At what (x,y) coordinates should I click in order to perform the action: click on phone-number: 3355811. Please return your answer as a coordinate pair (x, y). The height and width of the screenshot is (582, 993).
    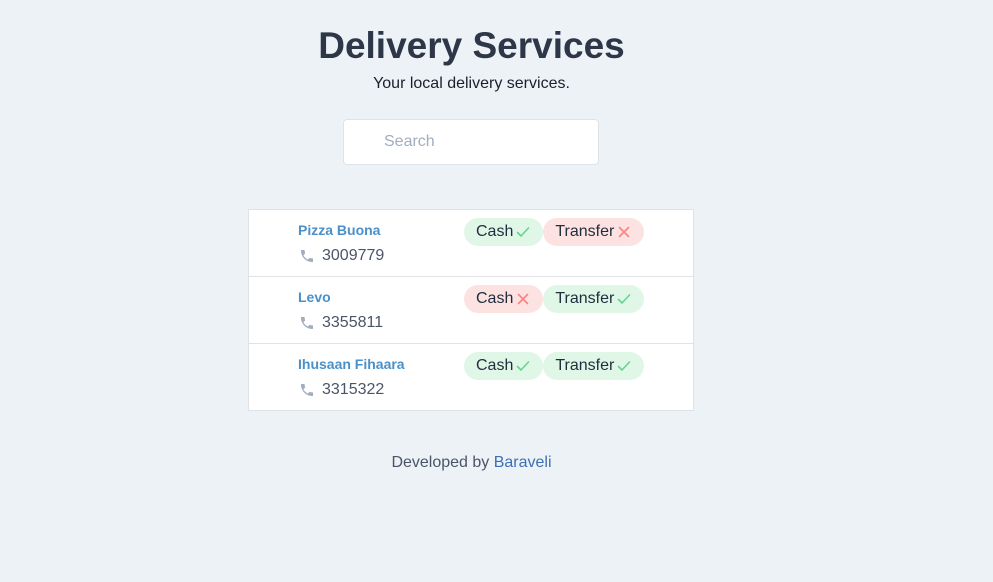
    Looking at the image, I should click on (353, 322).